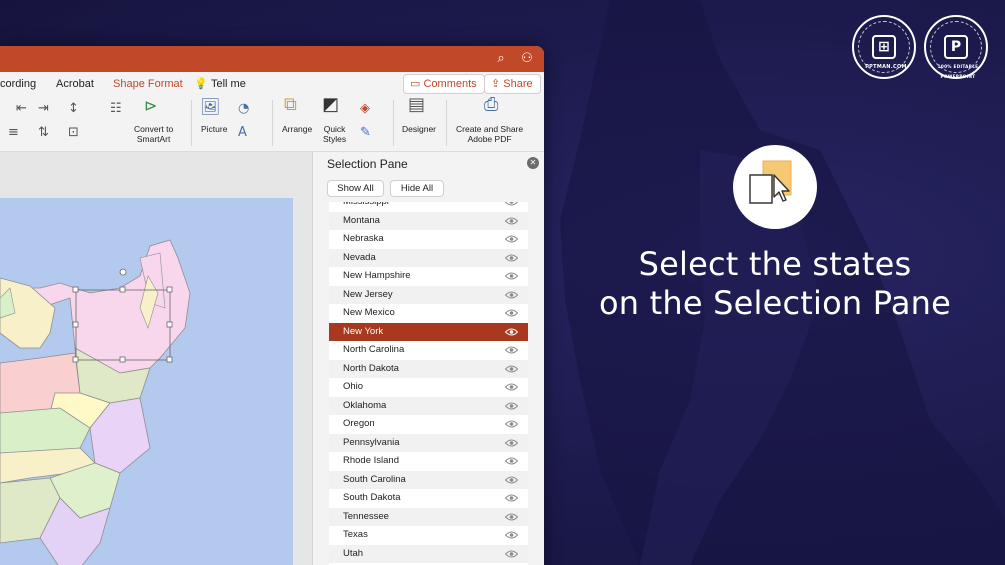  I want to click on selection-item-label: Nebraska, so click(363, 238).